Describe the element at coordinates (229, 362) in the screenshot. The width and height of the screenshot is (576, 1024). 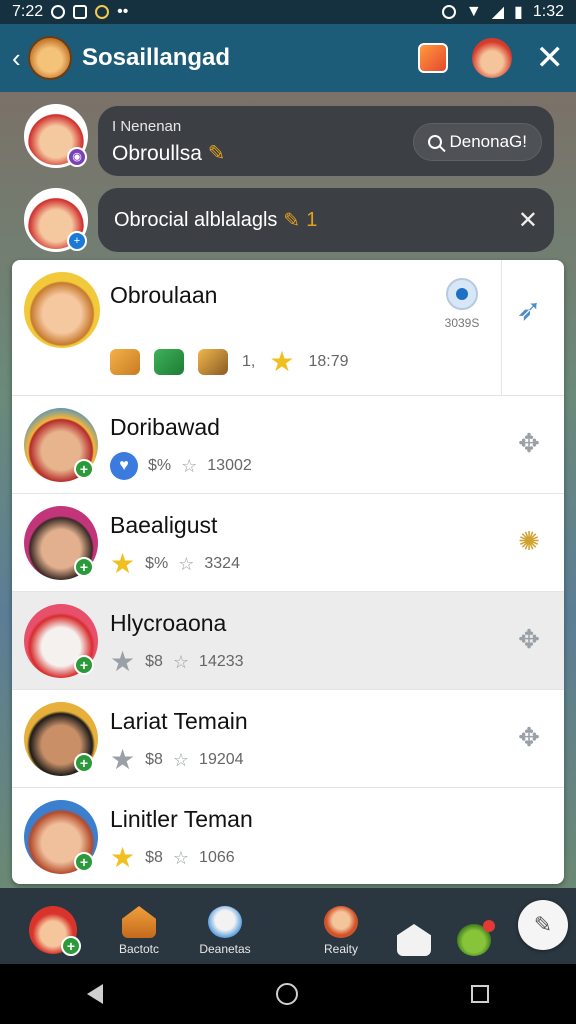
I see `friend-meta: 1, ★ 18:79` at that location.